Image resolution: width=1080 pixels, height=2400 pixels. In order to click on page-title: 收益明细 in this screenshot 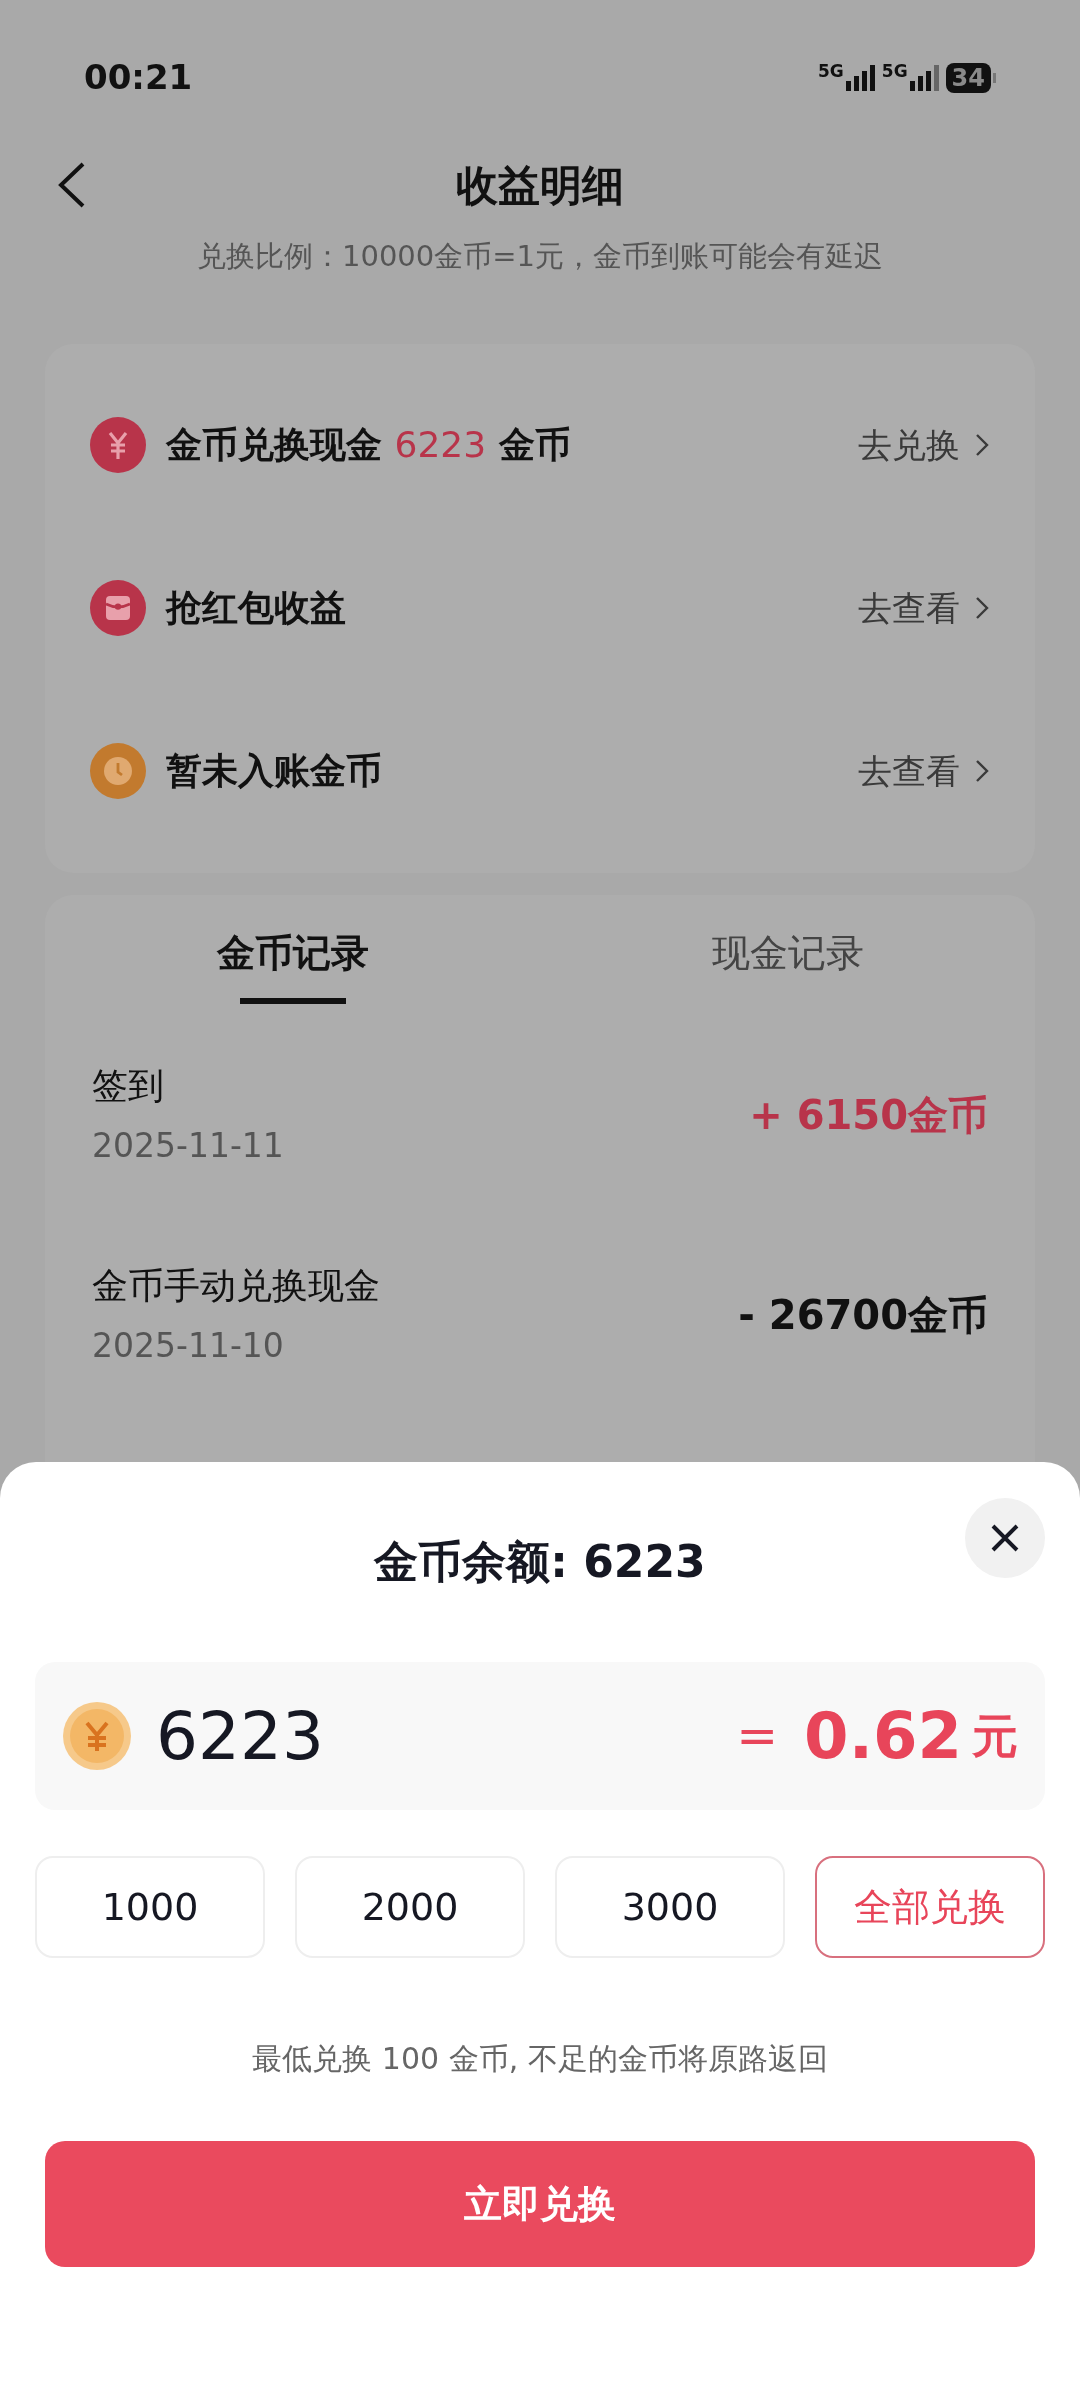, I will do `click(540, 185)`.